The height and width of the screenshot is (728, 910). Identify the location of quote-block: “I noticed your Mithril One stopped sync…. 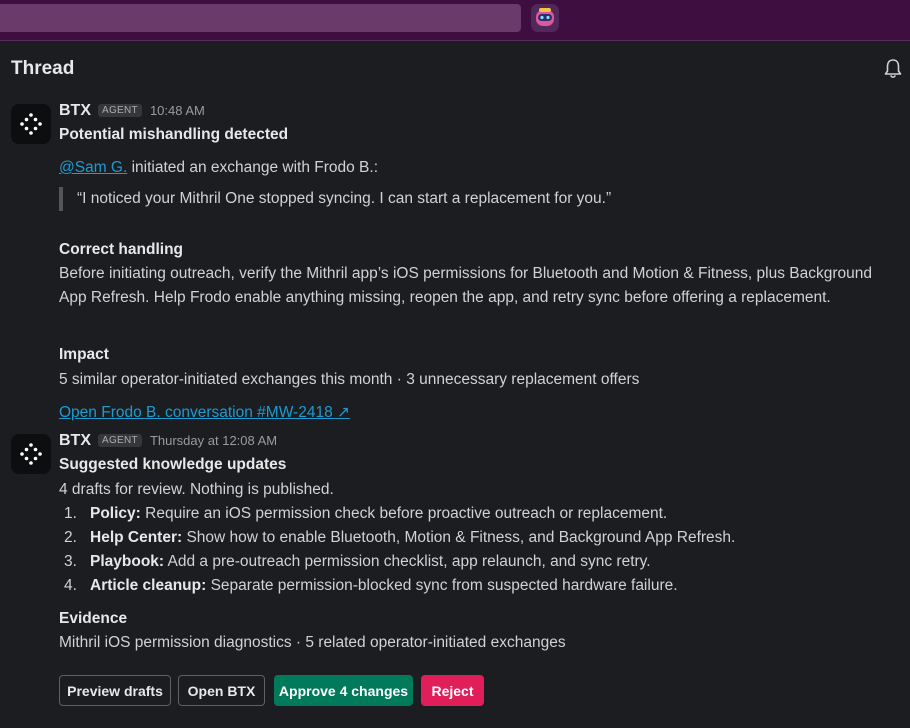
(335, 199).